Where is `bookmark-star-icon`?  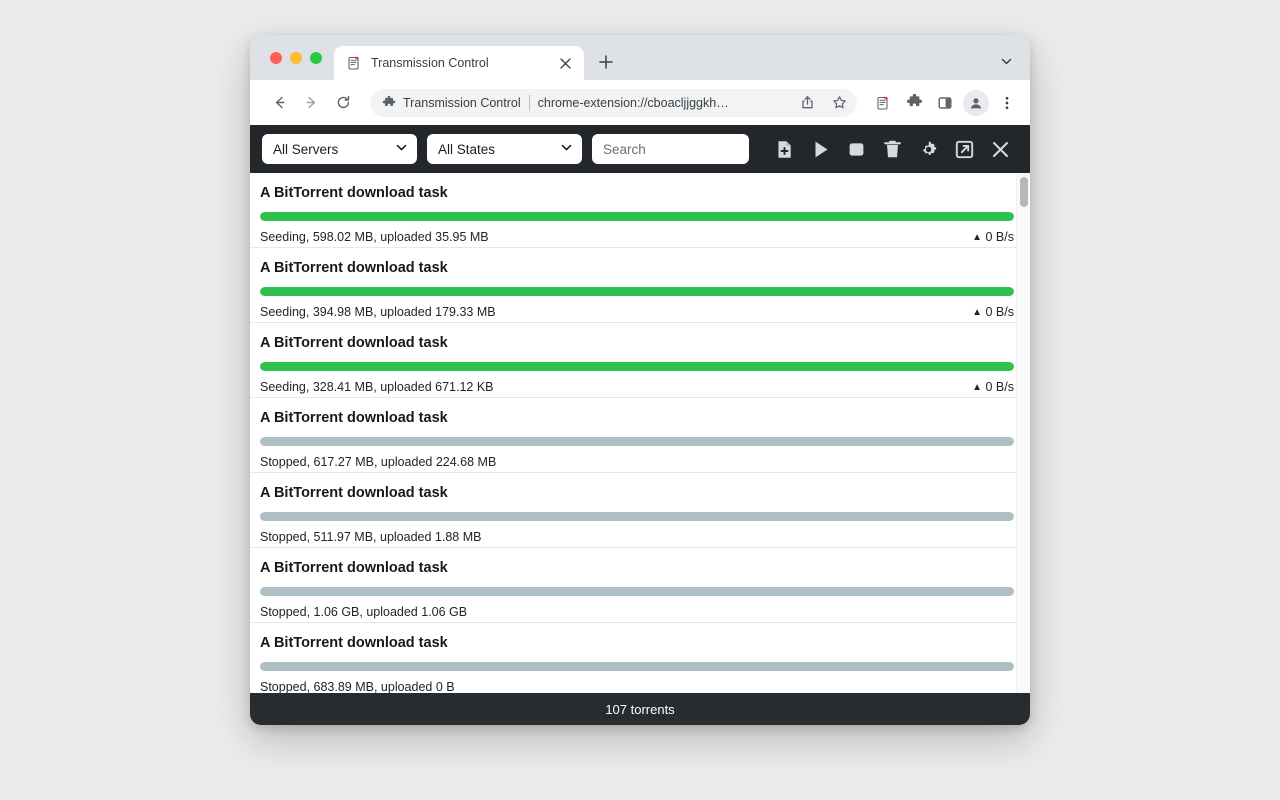
bookmark-star-icon is located at coordinates (839, 103).